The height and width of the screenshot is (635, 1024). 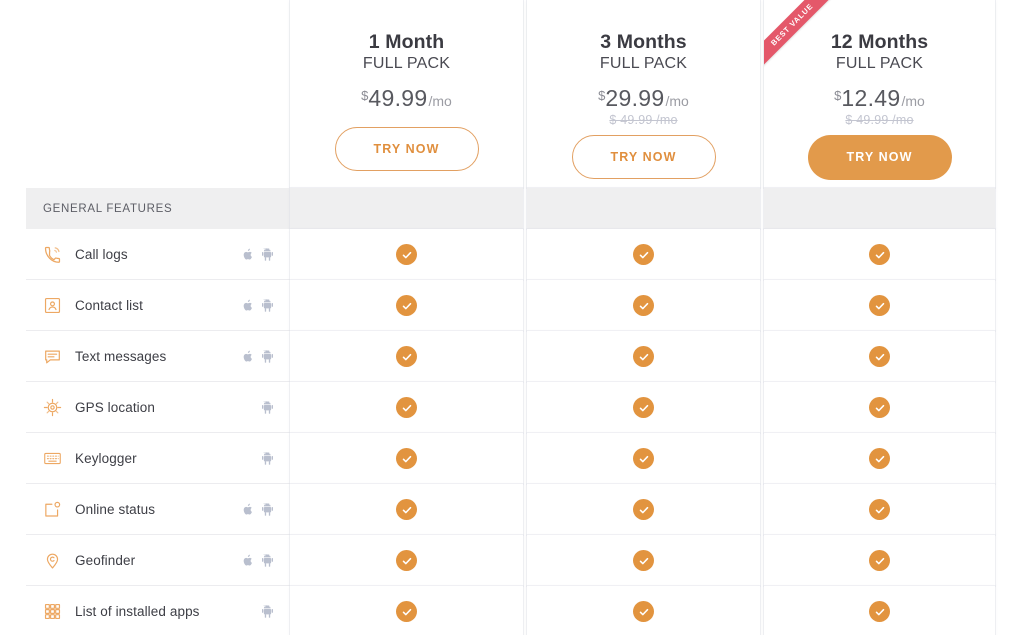 I want to click on online-status-icon, so click(x=52, y=509).